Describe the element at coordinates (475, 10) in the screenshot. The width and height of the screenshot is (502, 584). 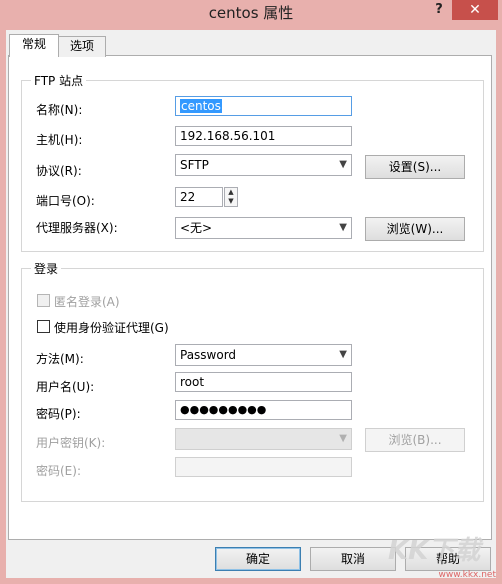
I see `close-button: ✕` at that location.